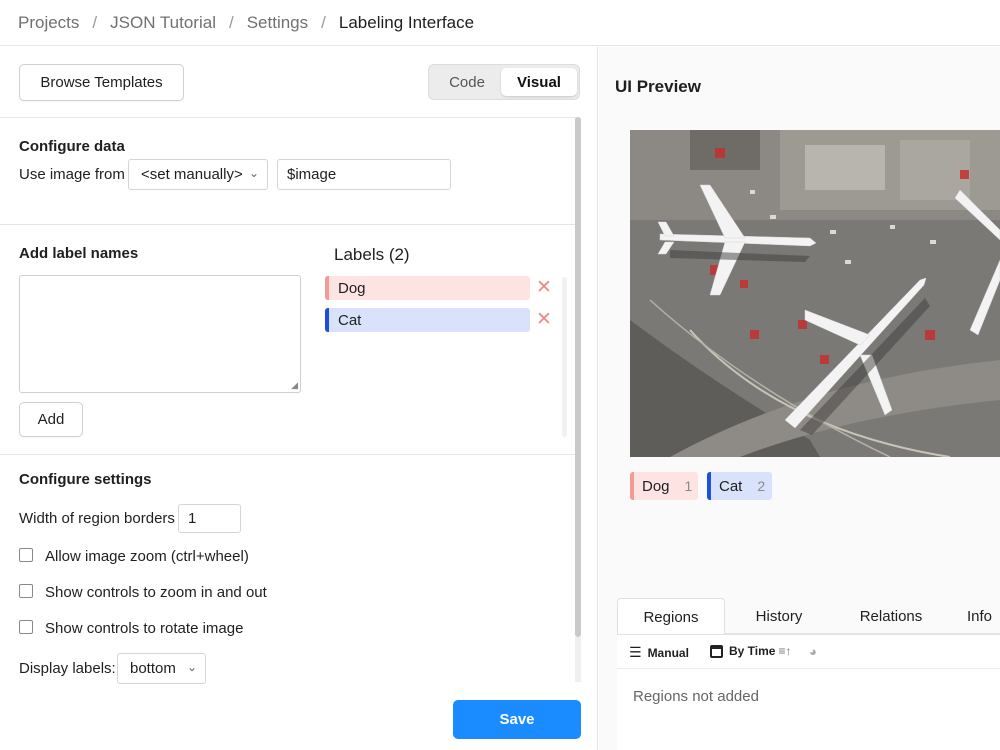 The image size is (1000, 750). I want to click on config-scrollbar-thumb, so click(578, 377).